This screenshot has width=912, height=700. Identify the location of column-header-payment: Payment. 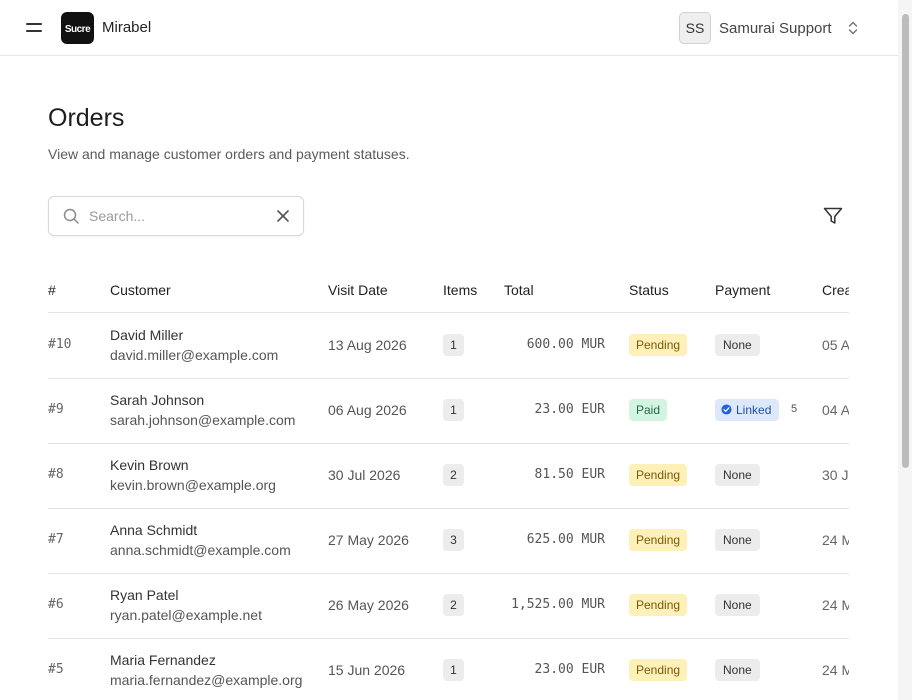
(742, 290).